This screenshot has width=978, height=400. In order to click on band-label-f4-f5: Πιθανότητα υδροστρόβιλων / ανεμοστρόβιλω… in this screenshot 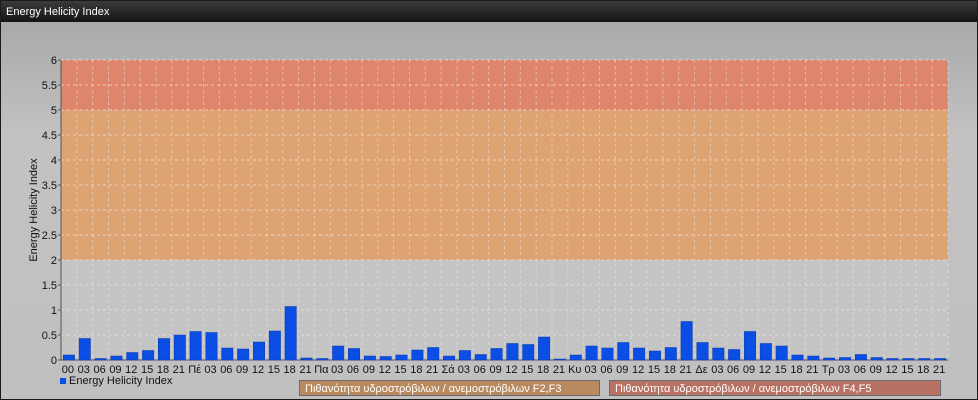, I will do `click(775, 388)`.